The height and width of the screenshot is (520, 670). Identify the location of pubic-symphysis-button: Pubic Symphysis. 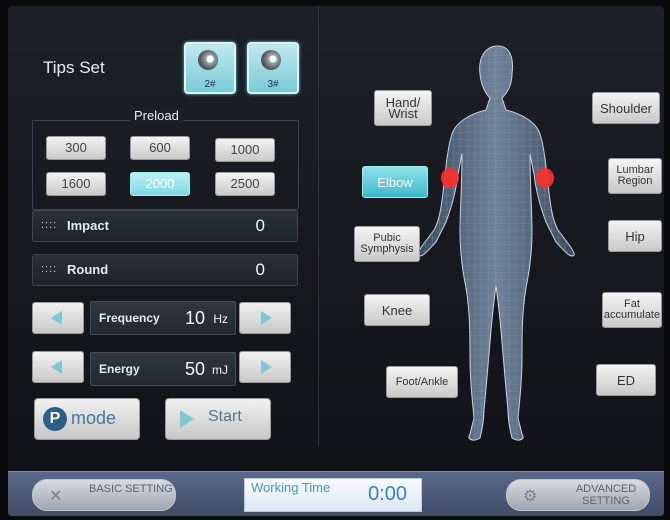
(387, 244).